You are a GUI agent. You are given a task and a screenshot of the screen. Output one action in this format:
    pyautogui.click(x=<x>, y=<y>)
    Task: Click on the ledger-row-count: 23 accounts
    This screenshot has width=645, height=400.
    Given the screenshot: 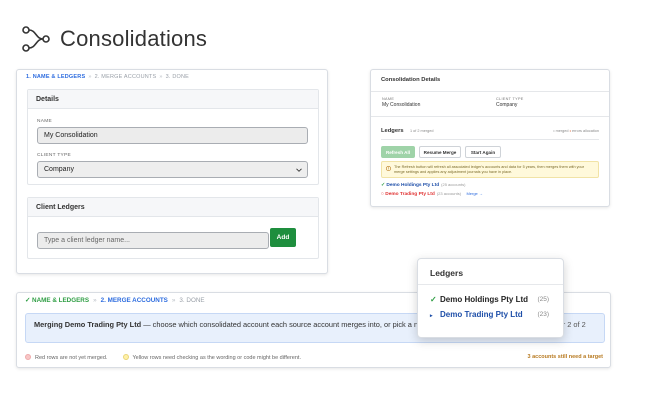 What is the action you would take?
    pyautogui.click(x=449, y=193)
    